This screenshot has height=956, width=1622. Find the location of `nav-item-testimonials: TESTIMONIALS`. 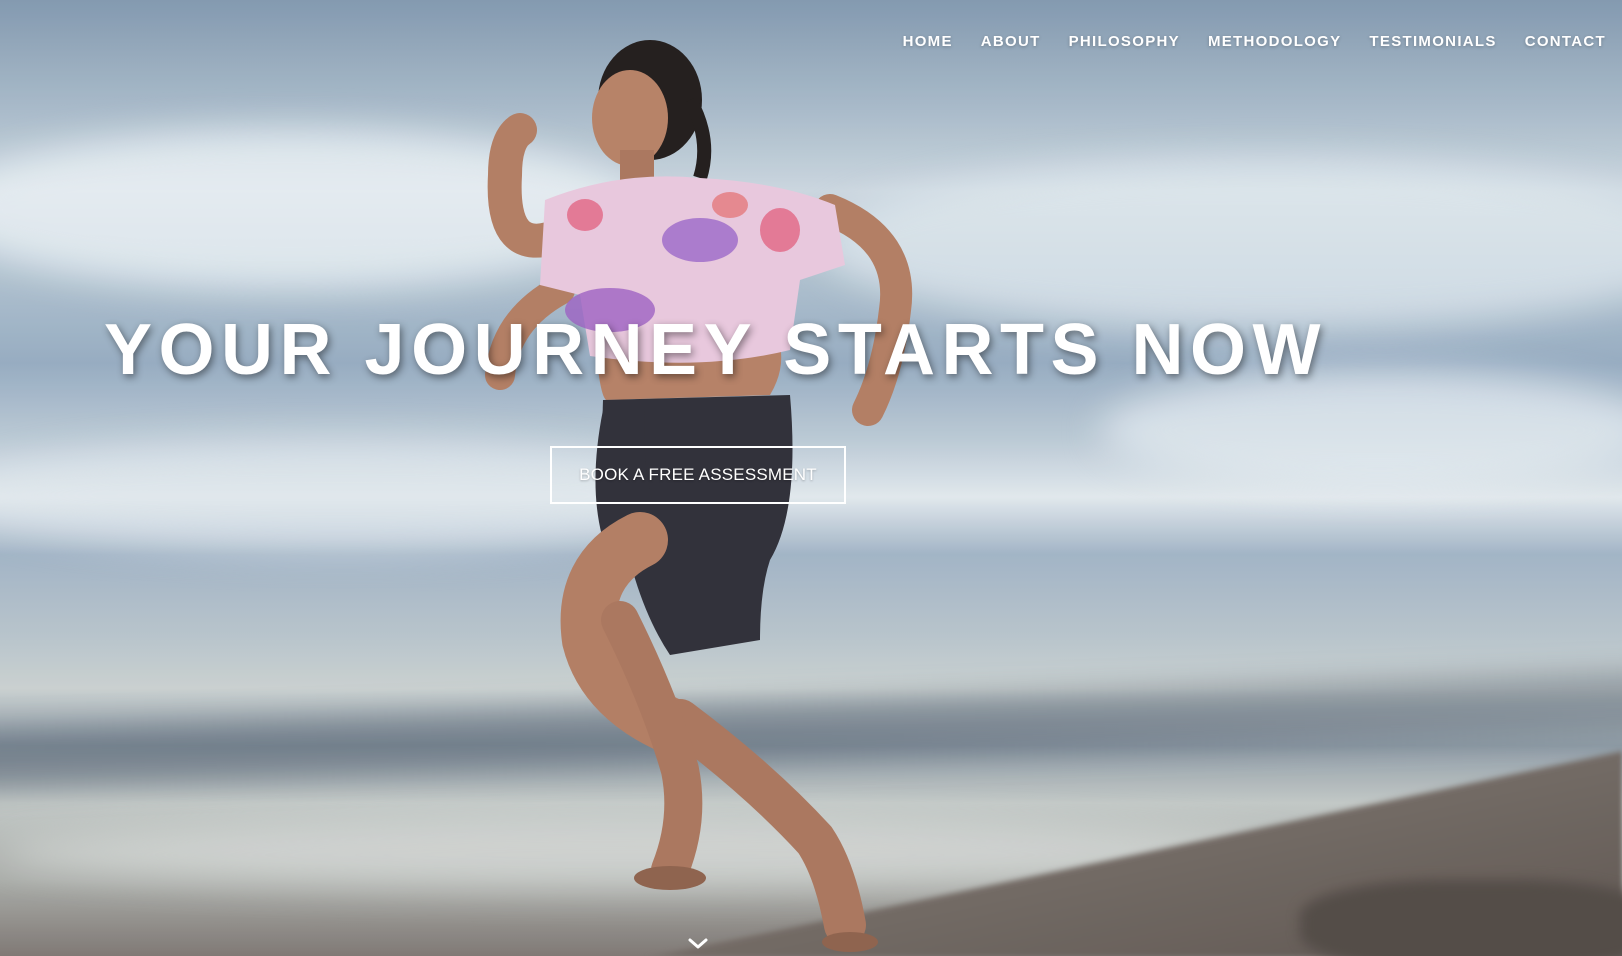

nav-item-testimonials: TESTIMONIALS is located at coordinates (1432, 42).